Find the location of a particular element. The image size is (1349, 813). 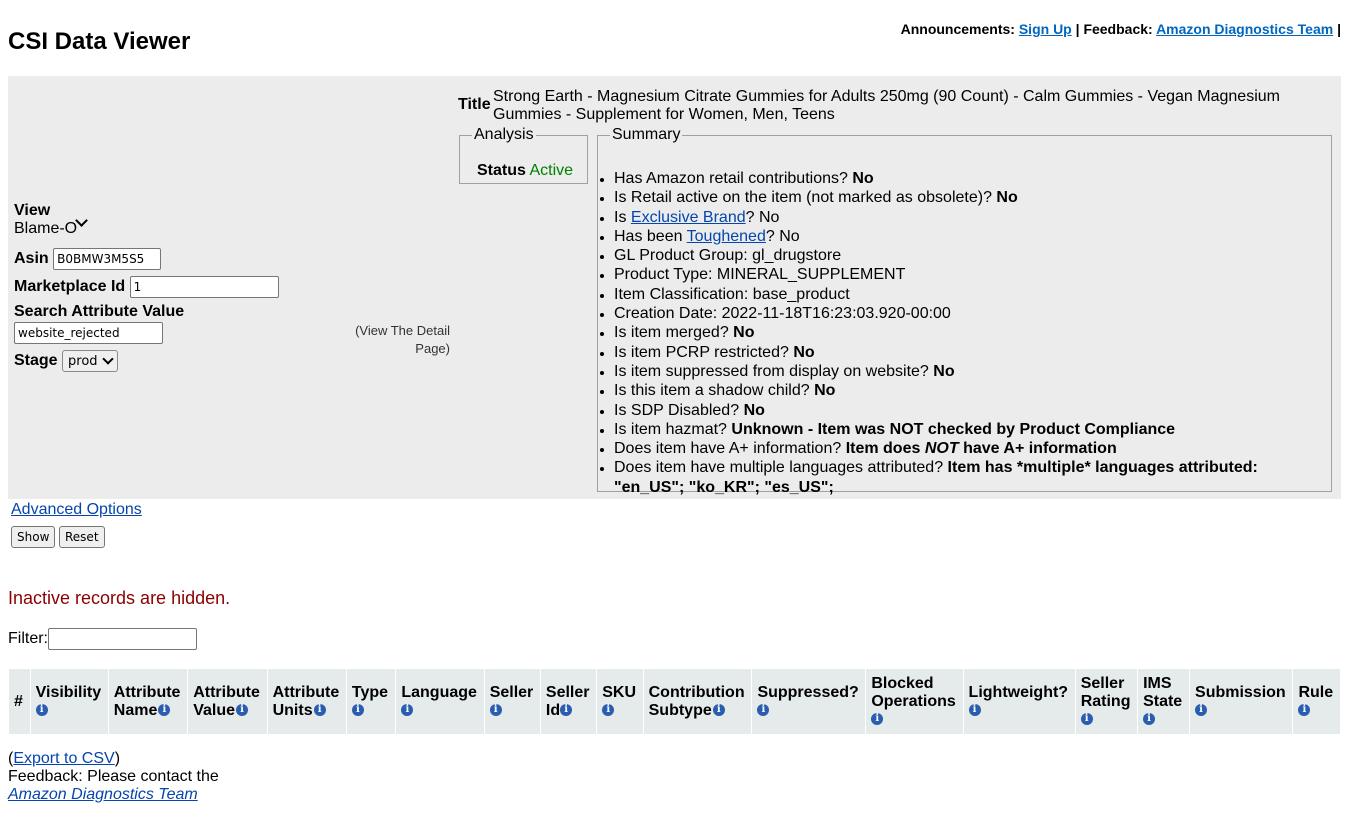

view-detail-page-link: (View The Detail Page) is located at coordinates (398, 340).